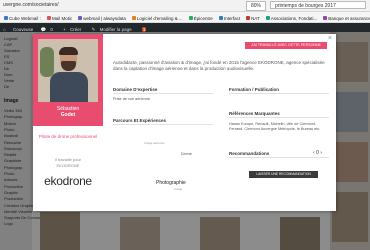 This screenshot has height=250, width=370. What do you see at coordinates (31, 5) in the screenshot?
I see `url-field: uvergne.com/societaires/` at bounding box center [31, 5].